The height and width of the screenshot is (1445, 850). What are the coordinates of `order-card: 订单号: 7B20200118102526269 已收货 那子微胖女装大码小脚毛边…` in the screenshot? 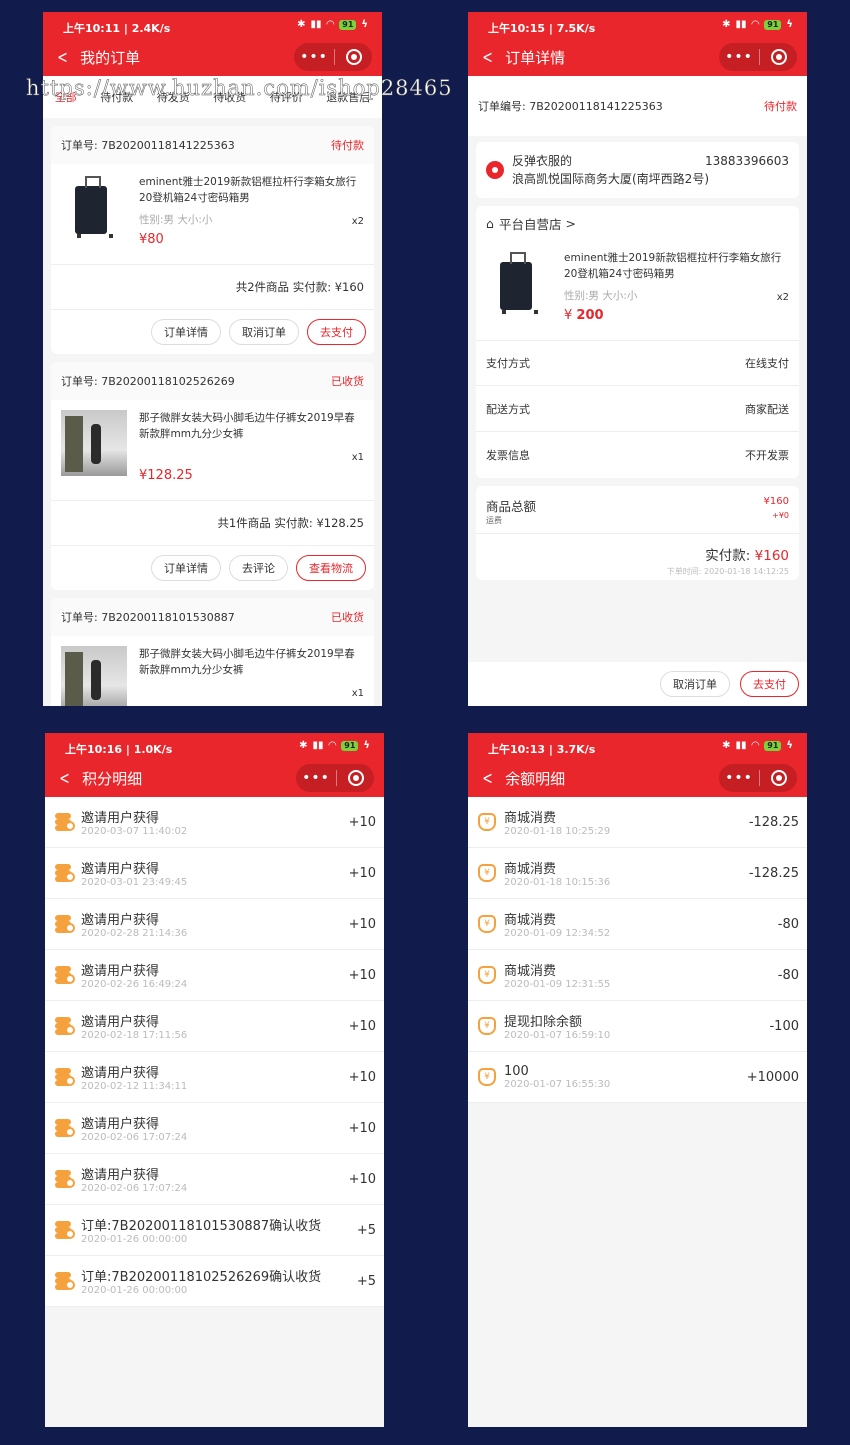 It's located at (212, 476).